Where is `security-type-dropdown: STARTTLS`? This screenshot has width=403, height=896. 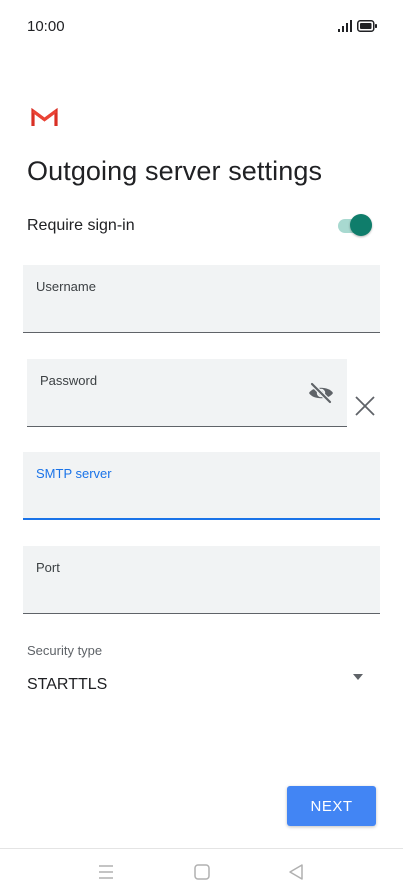
security-type-dropdown: STARTTLS is located at coordinates (197, 685).